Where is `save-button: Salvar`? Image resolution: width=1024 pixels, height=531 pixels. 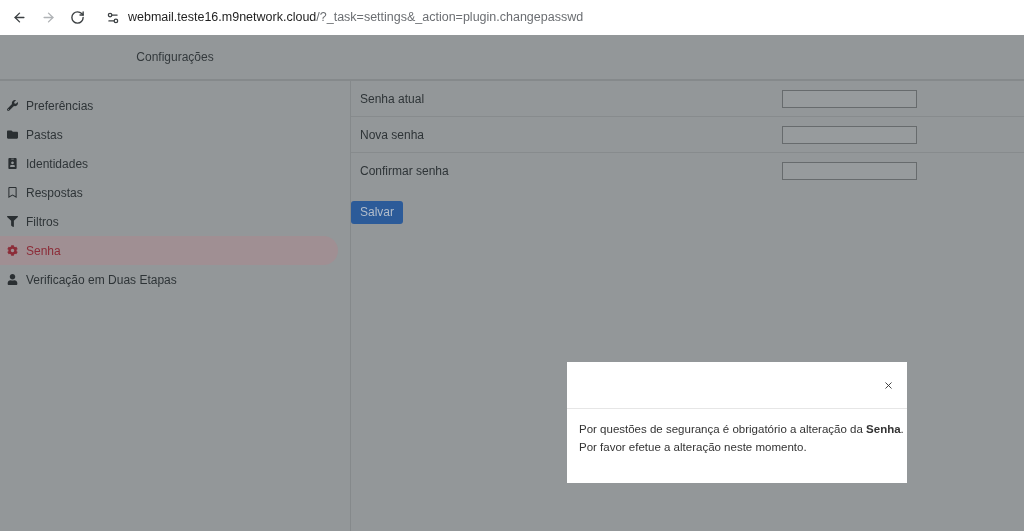 save-button: Salvar is located at coordinates (377, 212).